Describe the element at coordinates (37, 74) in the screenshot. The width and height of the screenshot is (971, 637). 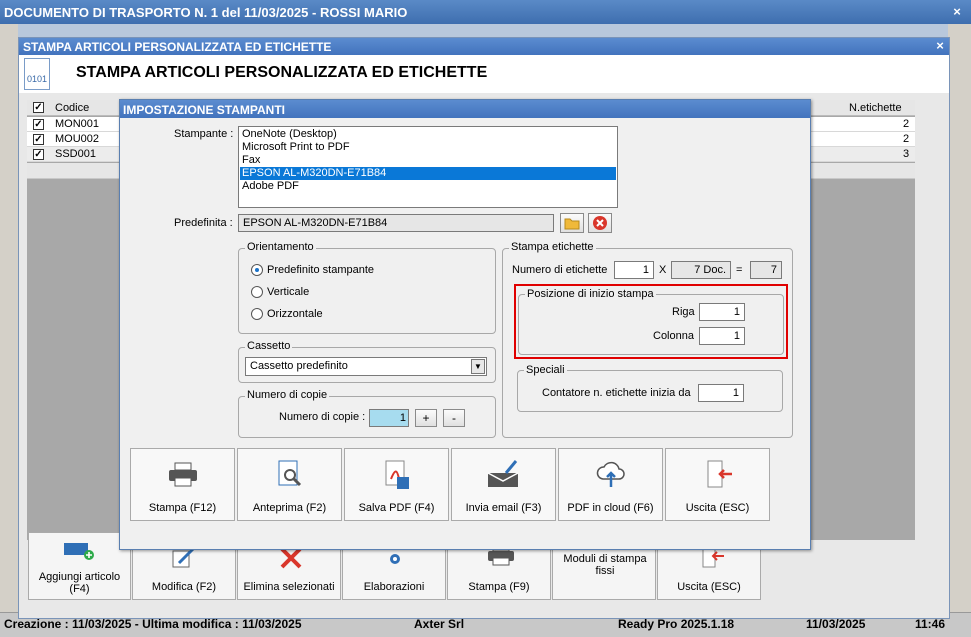
I see `binary-doc-icon: 0101` at that location.